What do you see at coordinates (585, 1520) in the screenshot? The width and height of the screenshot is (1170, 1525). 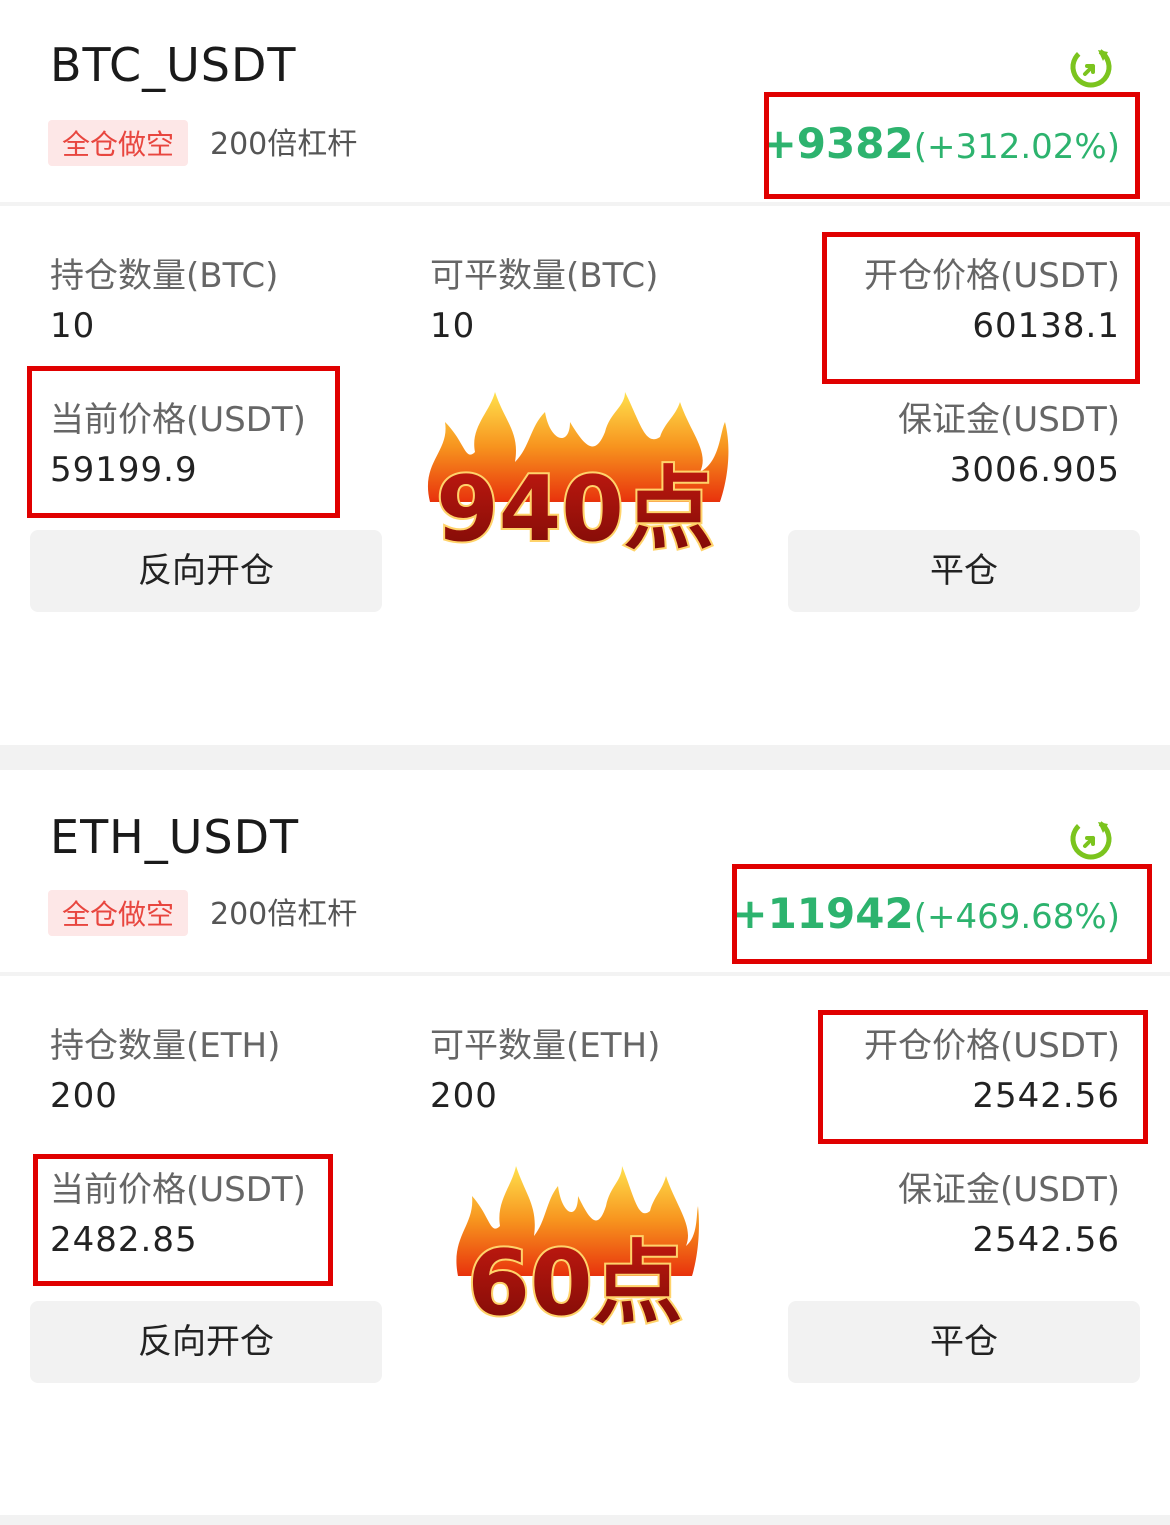 I see `bottom-separator` at bounding box center [585, 1520].